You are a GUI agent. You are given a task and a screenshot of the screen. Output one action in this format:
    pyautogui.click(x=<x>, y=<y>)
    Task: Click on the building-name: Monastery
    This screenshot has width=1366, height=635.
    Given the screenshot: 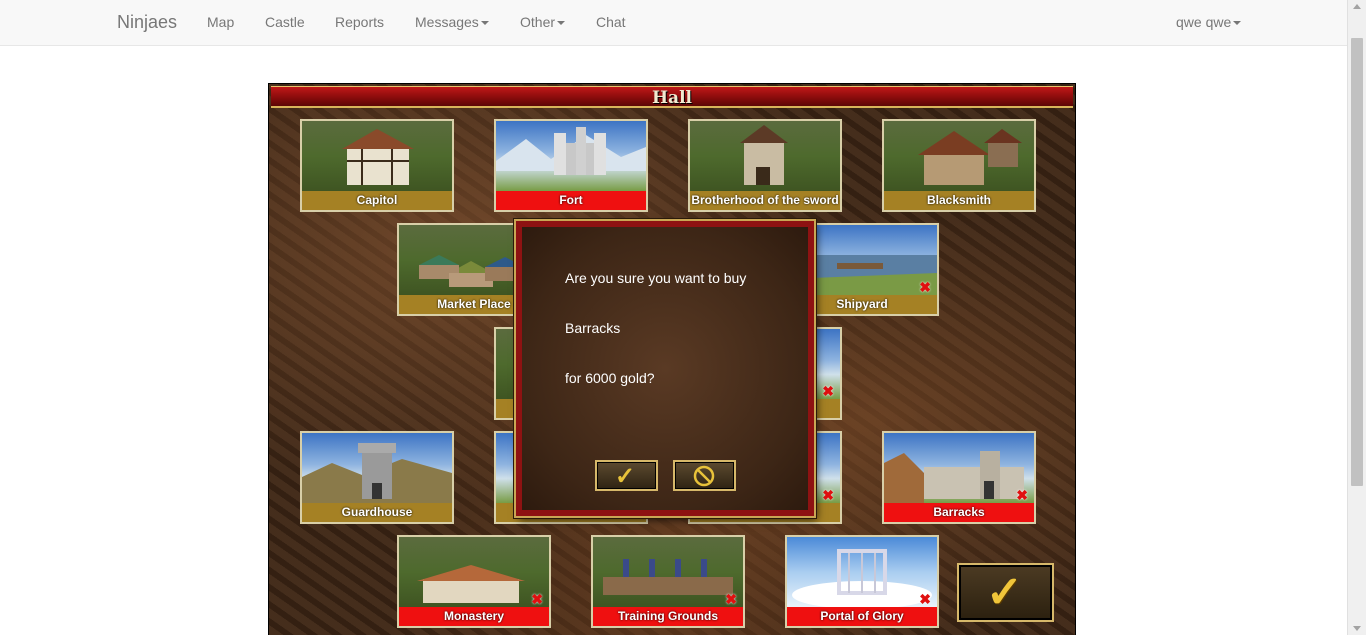 What is the action you would take?
    pyautogui.click(x=474, y=616)
    